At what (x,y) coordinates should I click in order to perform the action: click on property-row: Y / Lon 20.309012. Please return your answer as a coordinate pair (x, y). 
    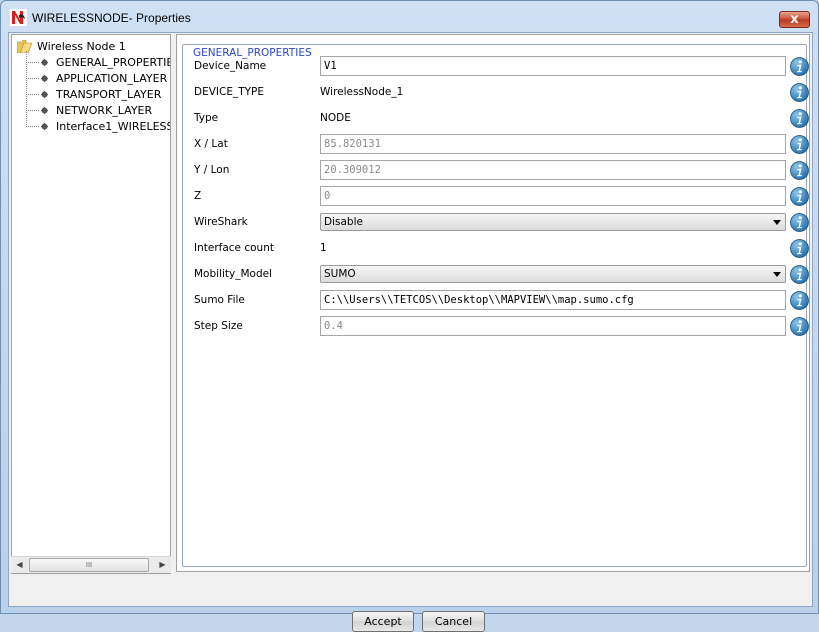
    Looking at the image, I should click on (501, 171).